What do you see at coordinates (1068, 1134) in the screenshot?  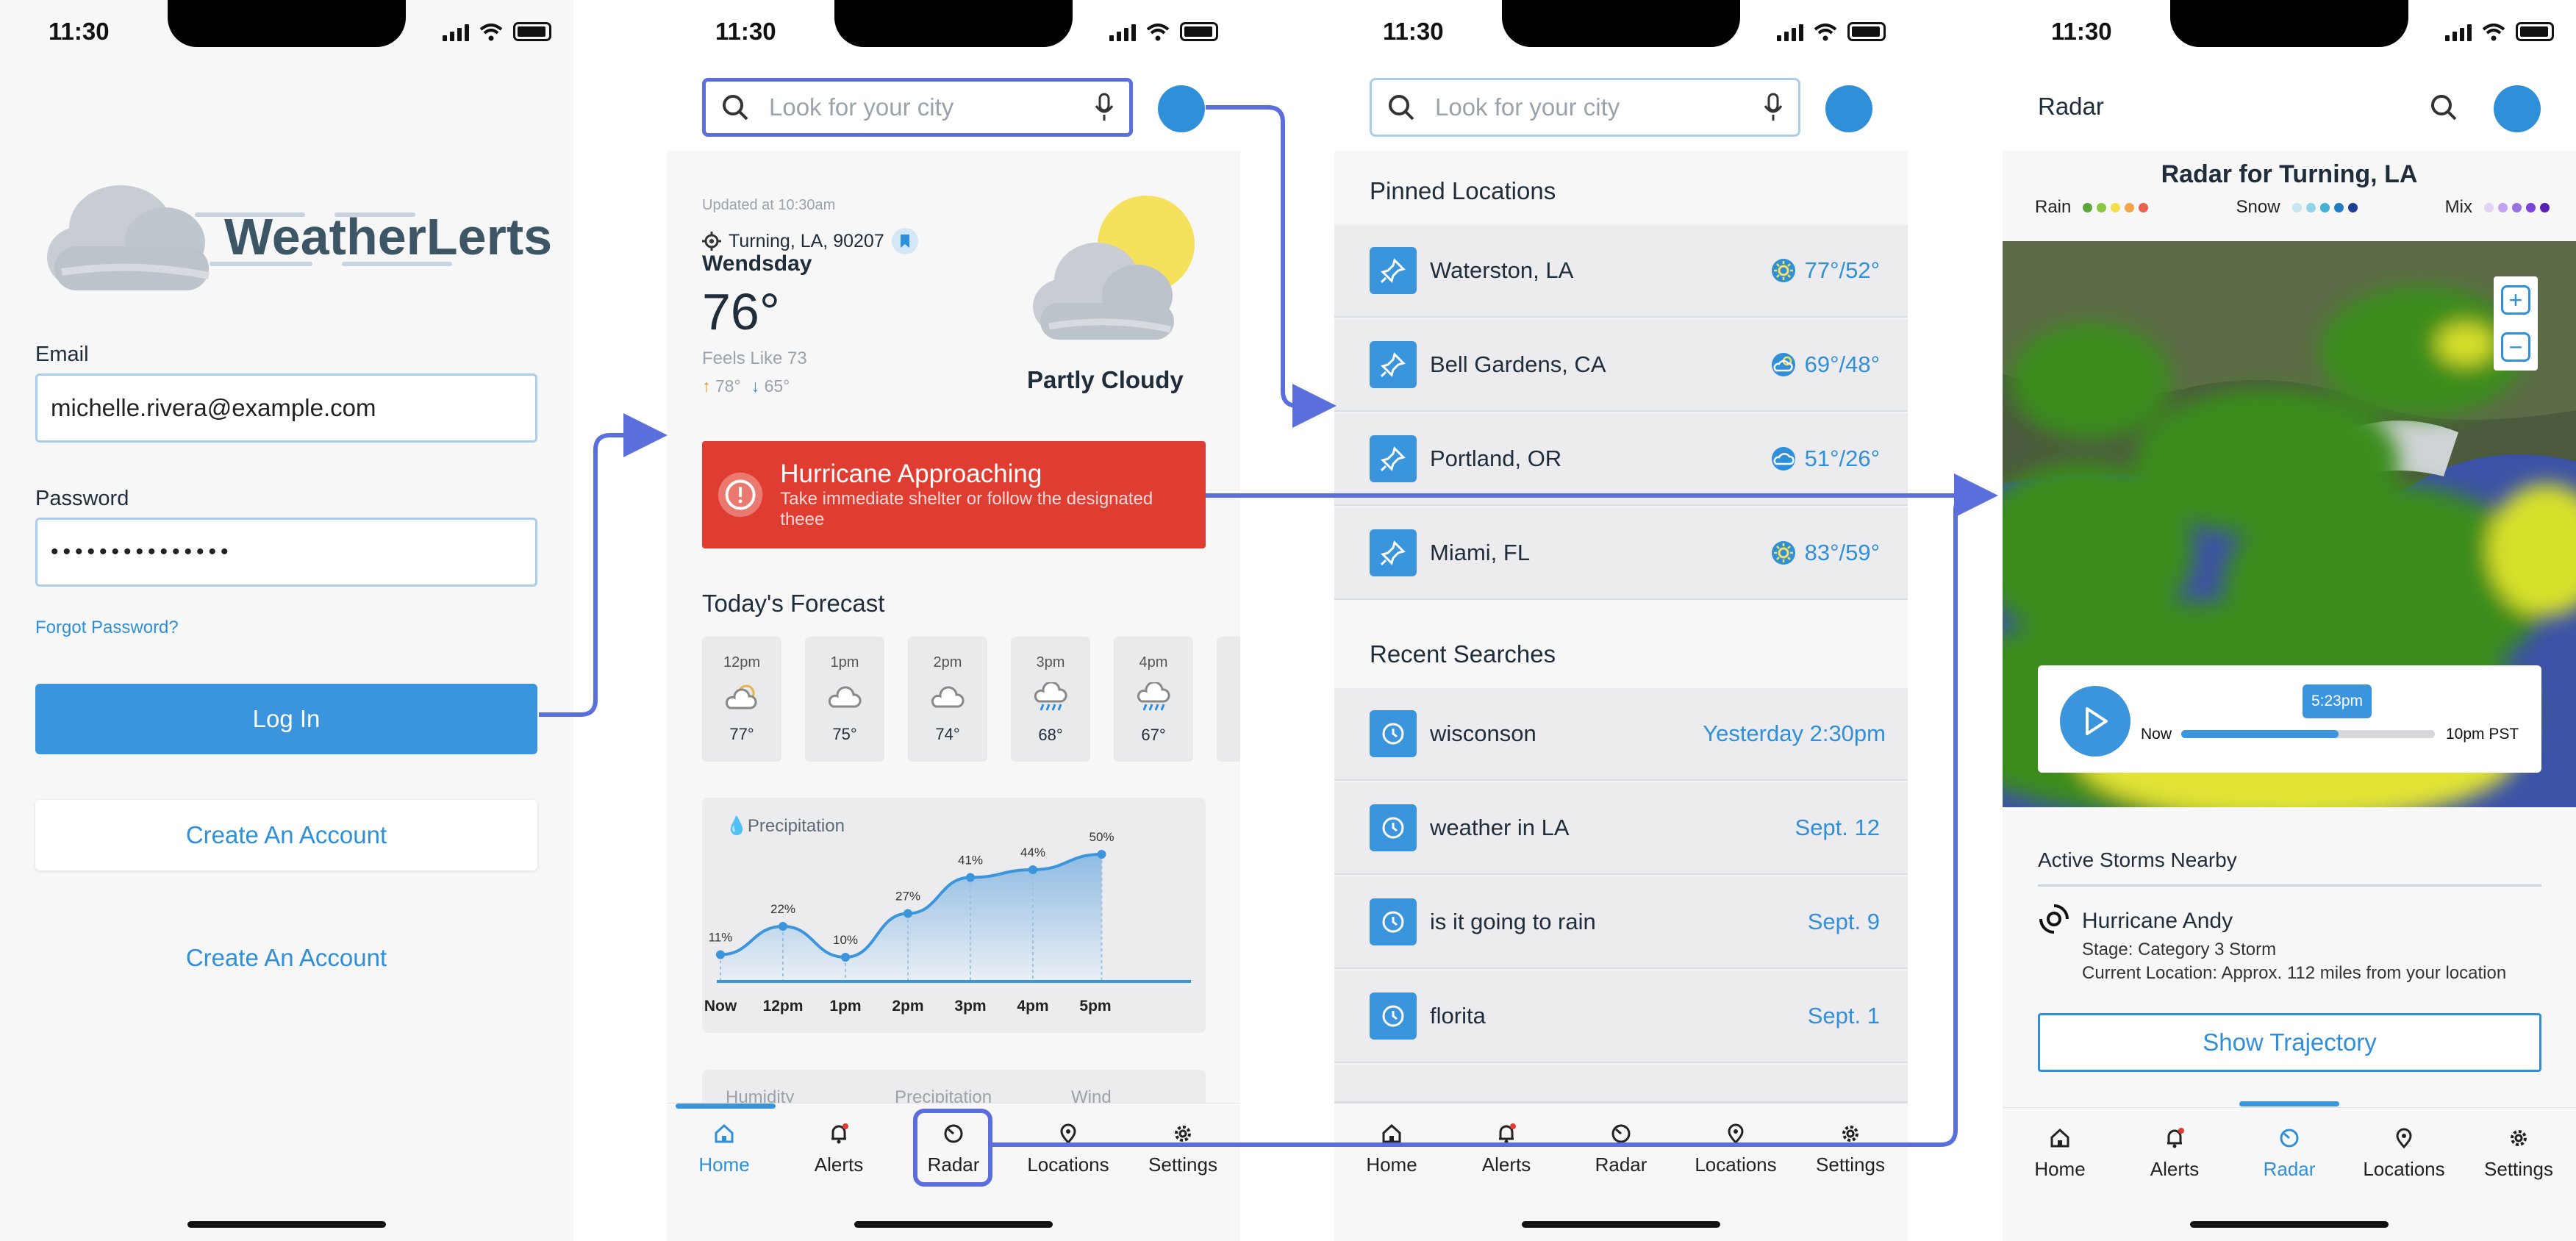 I see `location-pin-icon` at bounding box center [1068, 1134].